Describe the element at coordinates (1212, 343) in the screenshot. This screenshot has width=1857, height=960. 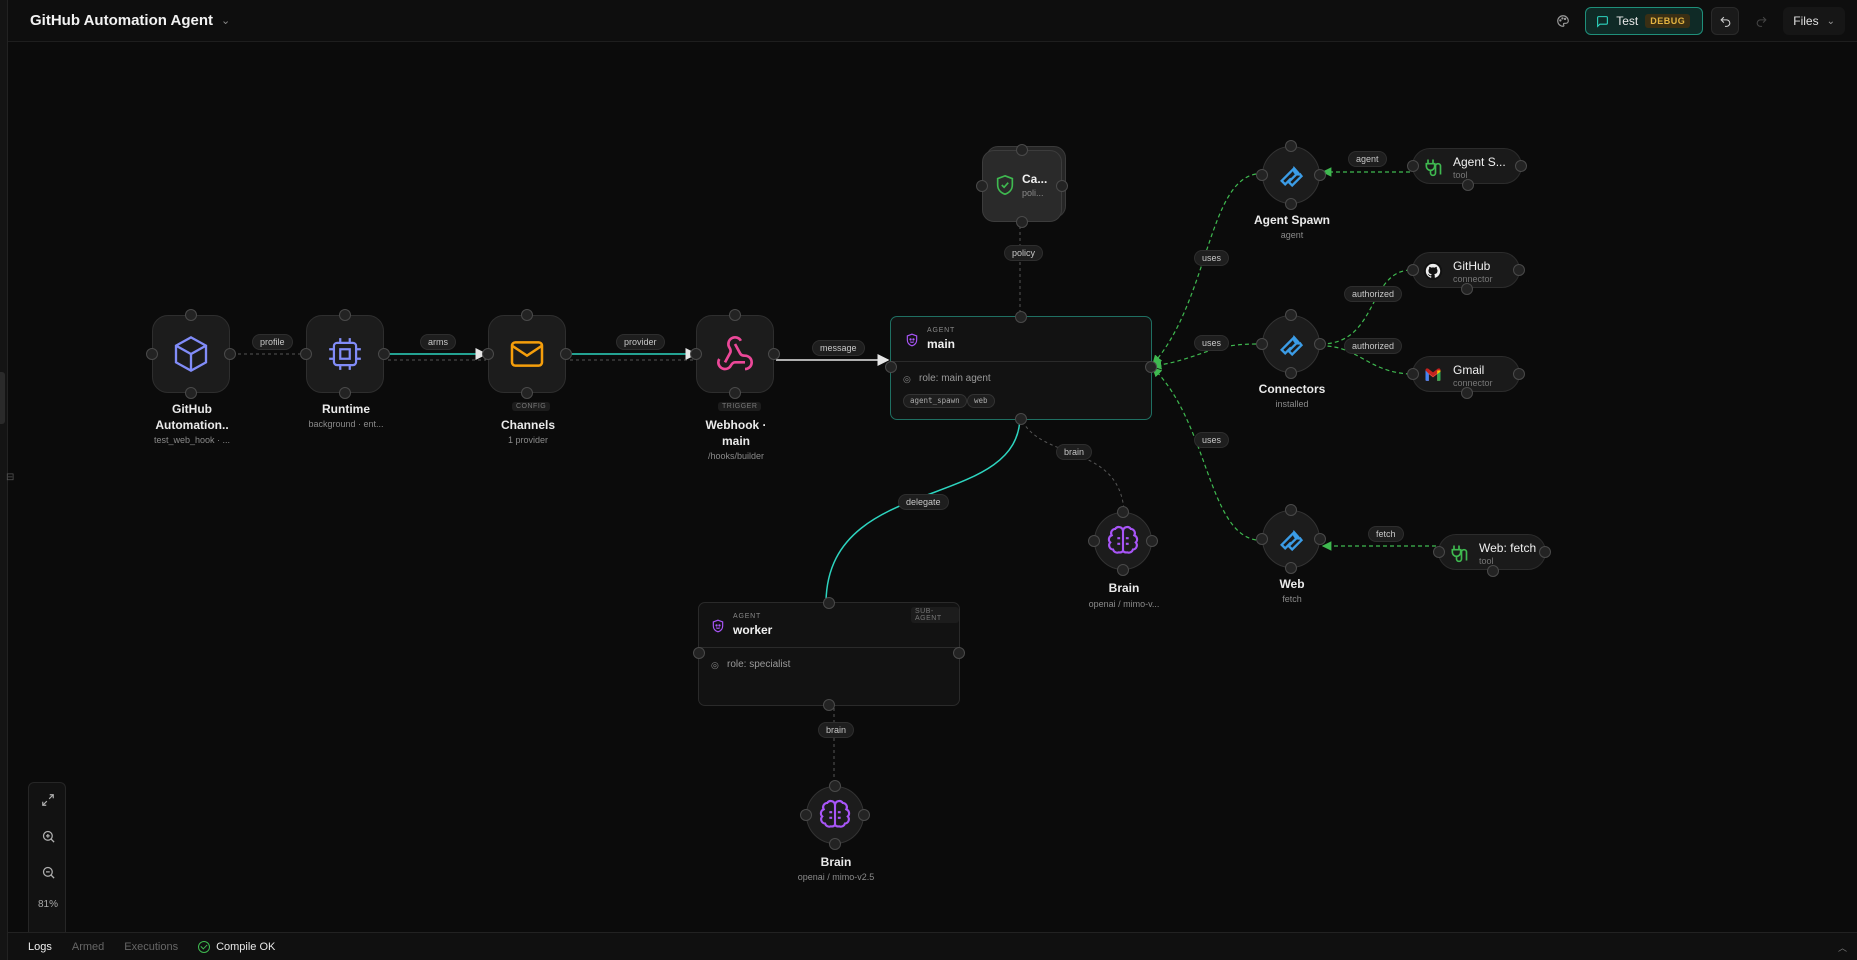
I see `edge-label-uses-2: uses` at that location.